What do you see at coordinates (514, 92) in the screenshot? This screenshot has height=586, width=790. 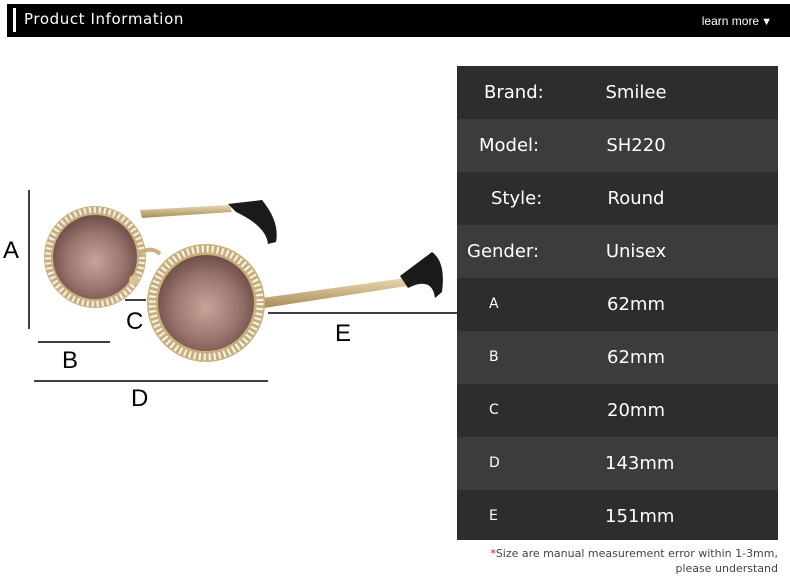 I see `spec-key: Brand:` at bounding box center [514, 92].